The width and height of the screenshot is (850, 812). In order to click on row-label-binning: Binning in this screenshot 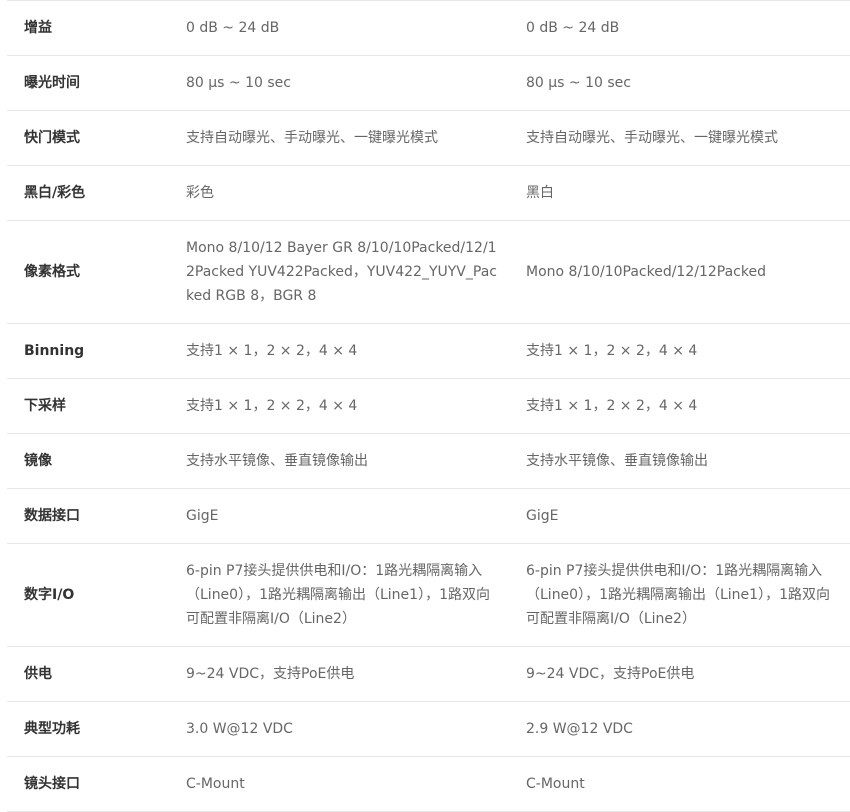, I will do `click(88, 351)`.